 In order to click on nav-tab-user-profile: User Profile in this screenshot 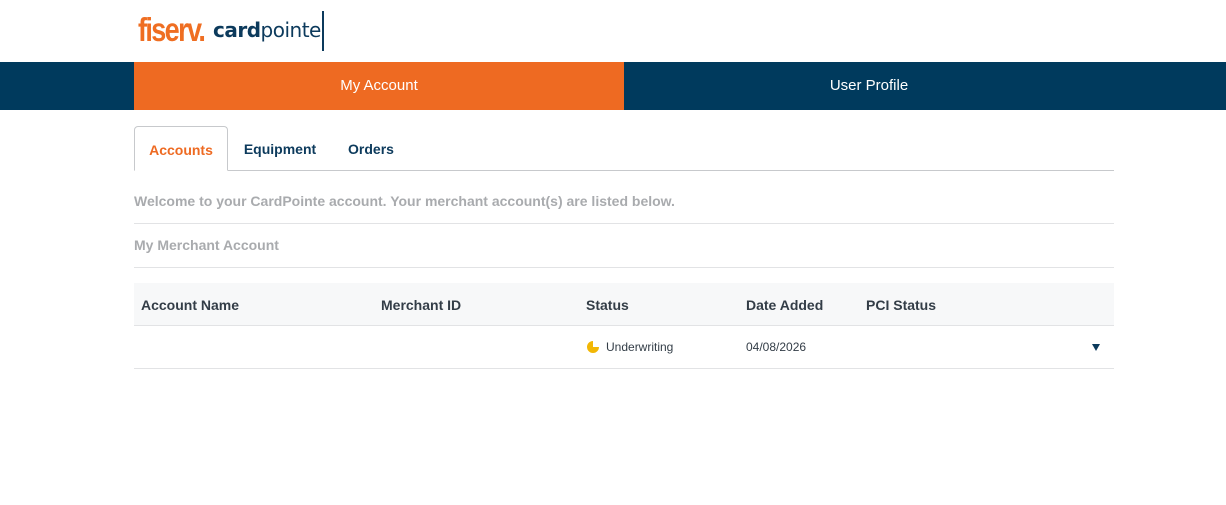, I will do `click(869, 86)`.